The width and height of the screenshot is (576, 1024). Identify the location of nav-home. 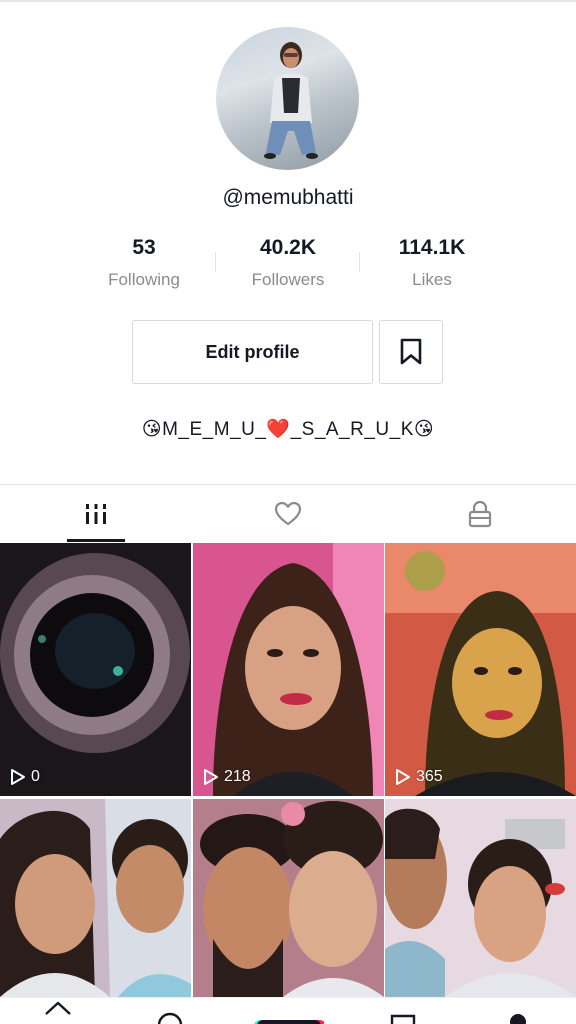
(58, 1011).